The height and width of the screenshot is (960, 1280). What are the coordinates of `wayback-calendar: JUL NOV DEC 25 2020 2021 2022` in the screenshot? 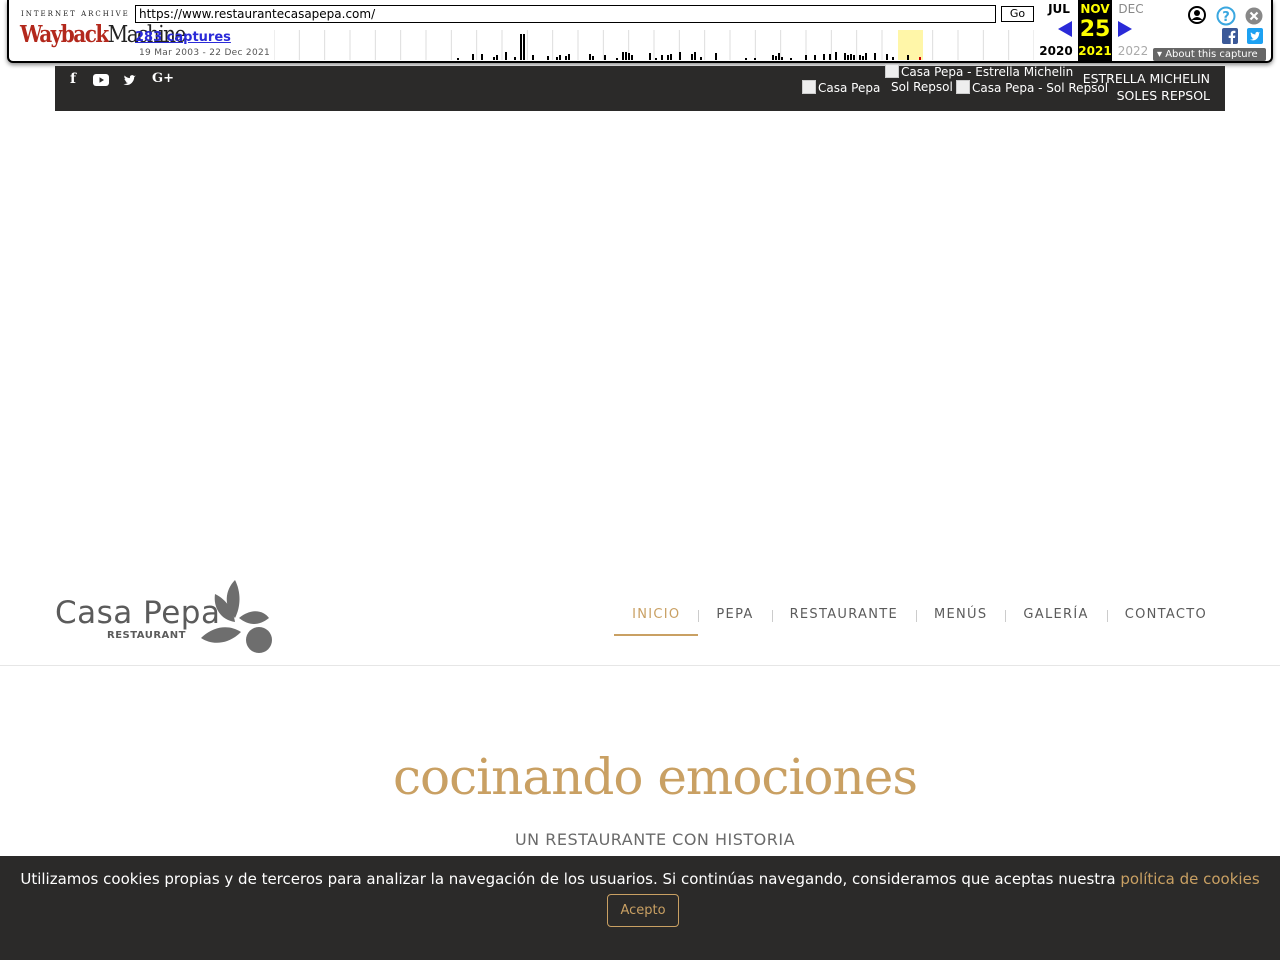 It's located at (1094, 31).